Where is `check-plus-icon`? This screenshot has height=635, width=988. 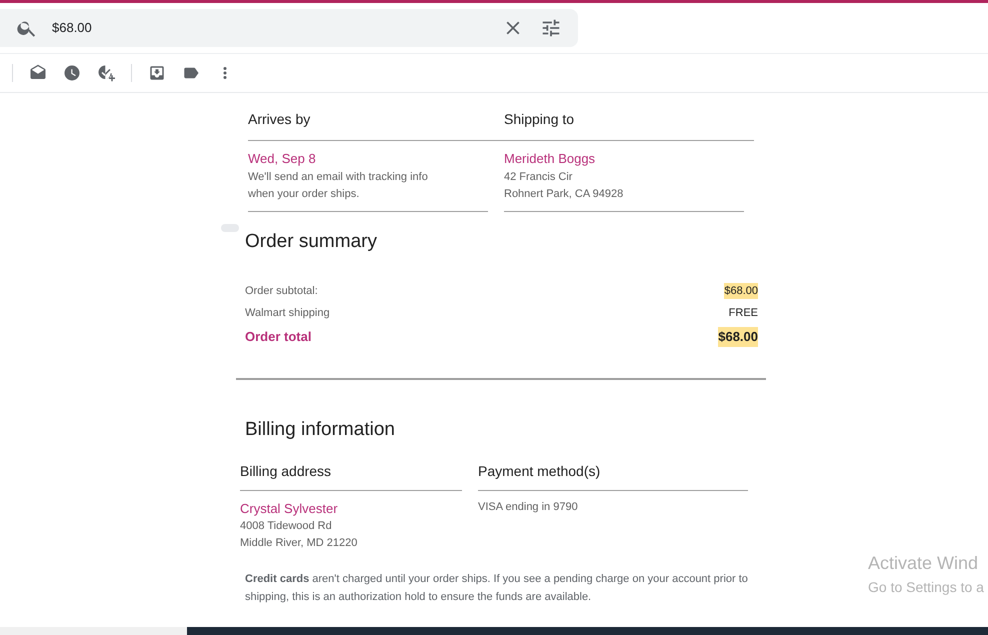 check-plus-icon is located at coordinates (106, 73).